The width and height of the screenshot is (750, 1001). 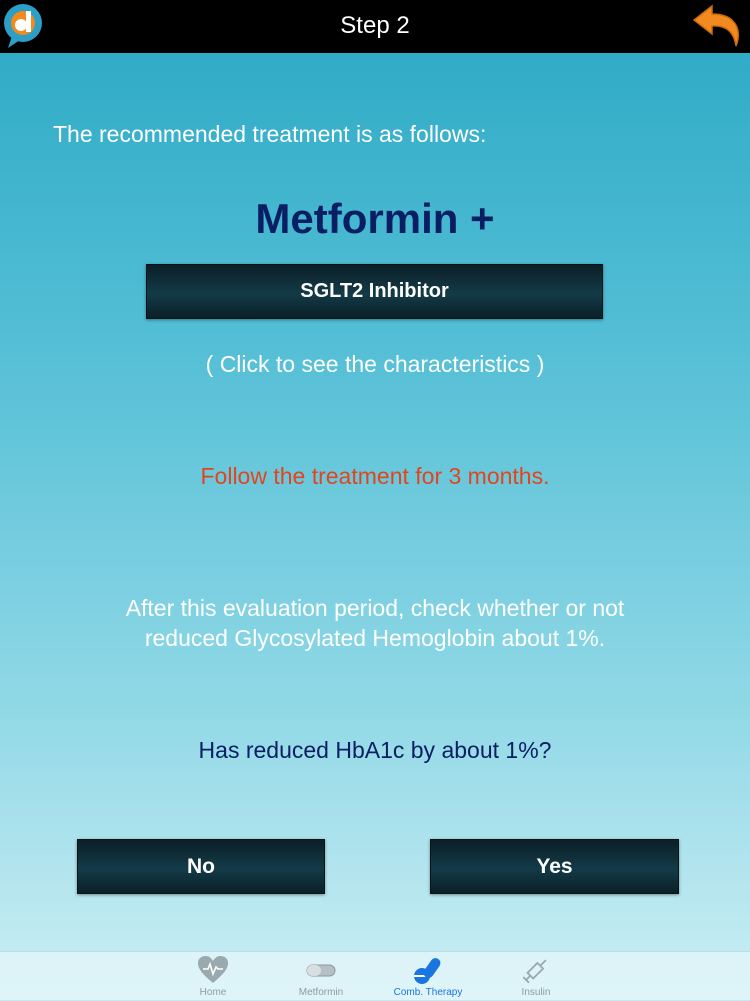 What do you see at coordinates (375, 750) in the screenshot?
I see `hba1c-question: Has reduced HbA1c by about 1%?` at bounding box center [375, 750].